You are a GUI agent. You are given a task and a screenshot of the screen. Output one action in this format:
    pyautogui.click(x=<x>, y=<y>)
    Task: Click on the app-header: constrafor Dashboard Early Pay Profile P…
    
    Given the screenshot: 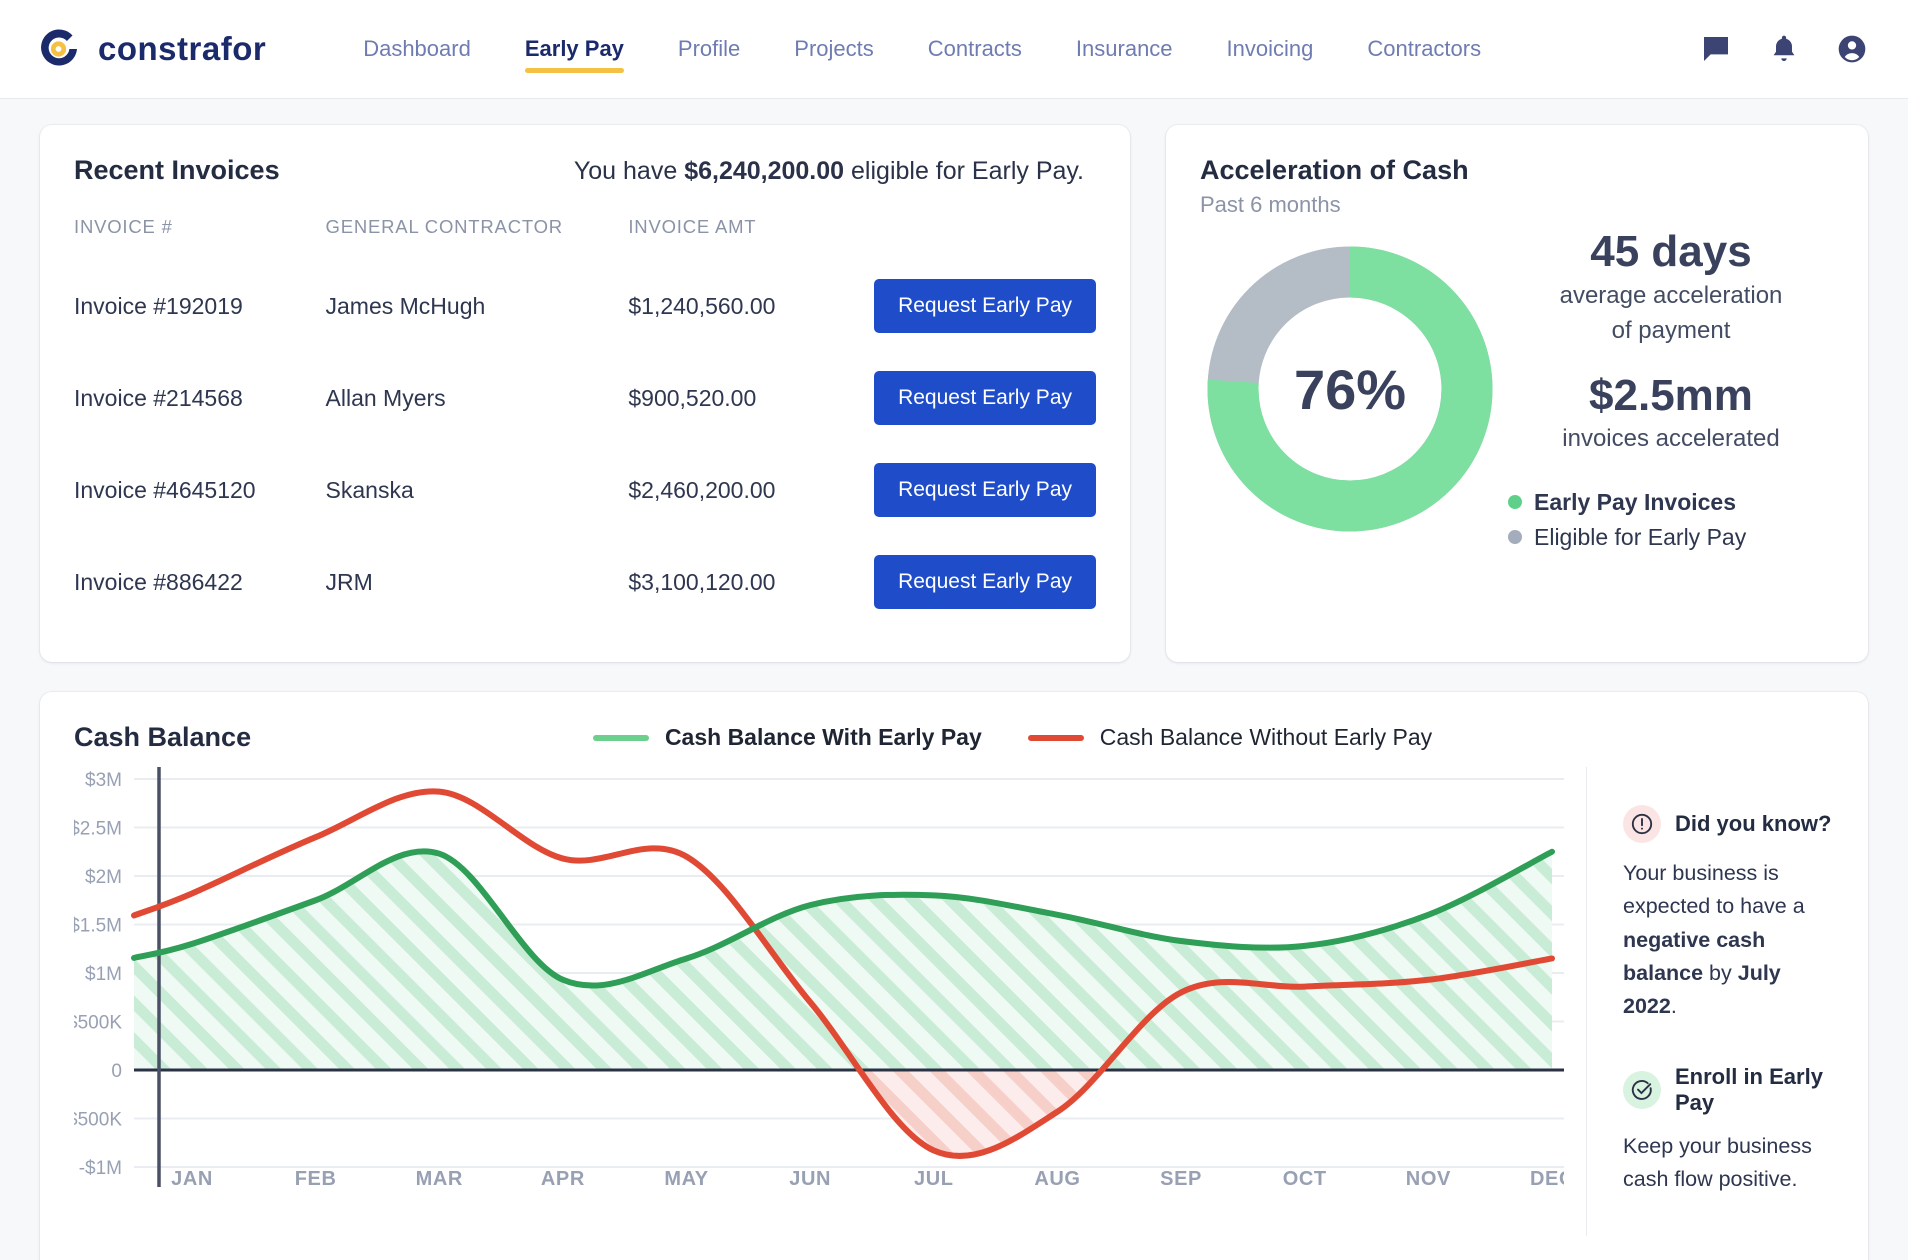 What is the action you would take?
    pyautogui.click(x=954, y=49)
    